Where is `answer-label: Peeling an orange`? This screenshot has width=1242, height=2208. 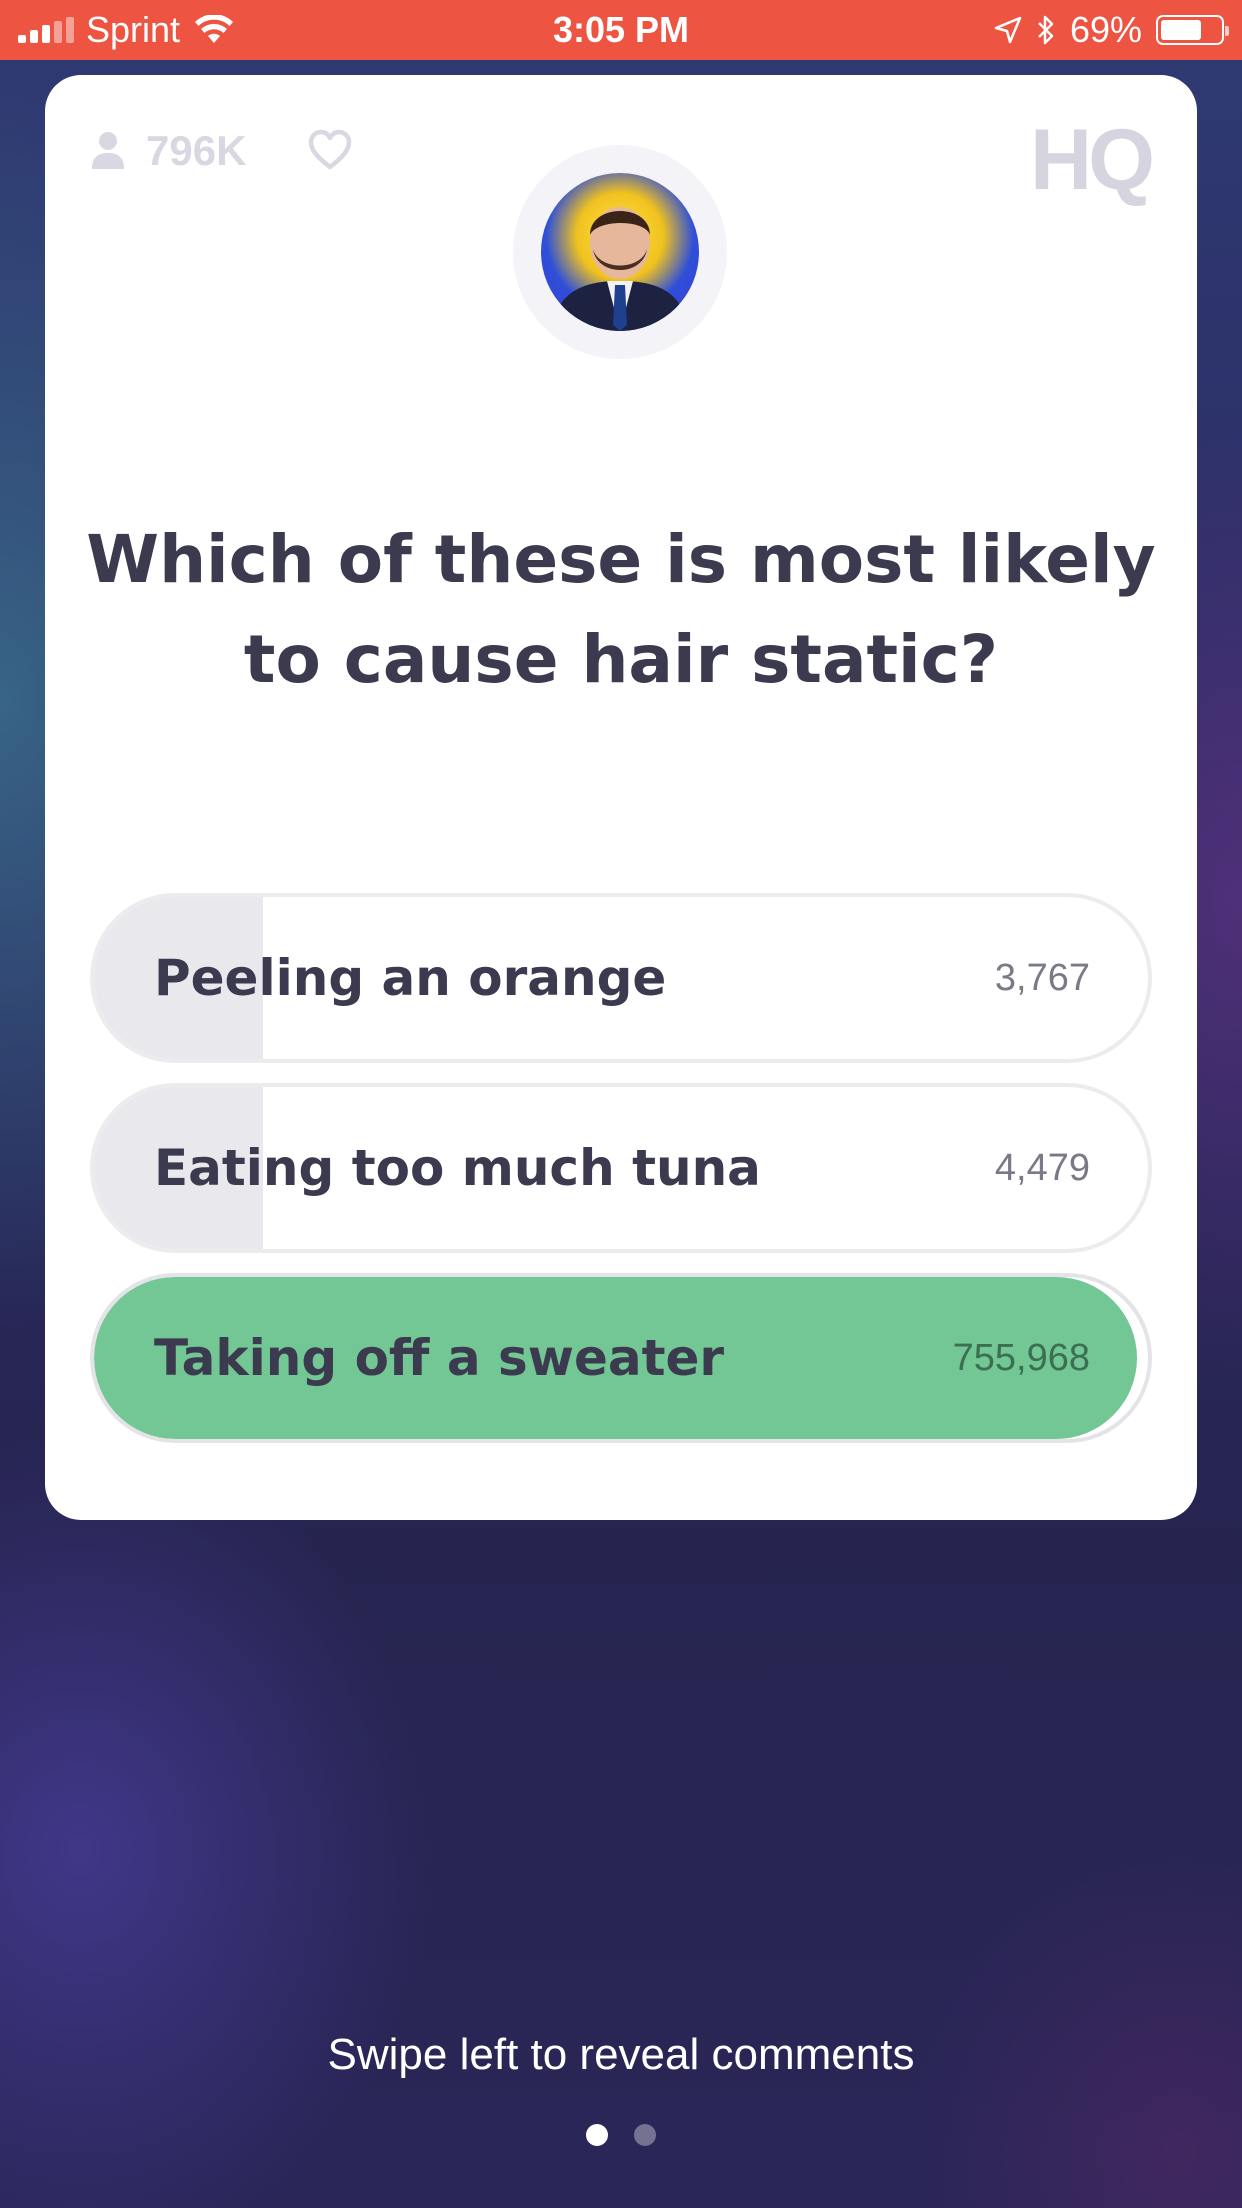
answer-label: Peeling an orange is located at coordinates (410, 978).